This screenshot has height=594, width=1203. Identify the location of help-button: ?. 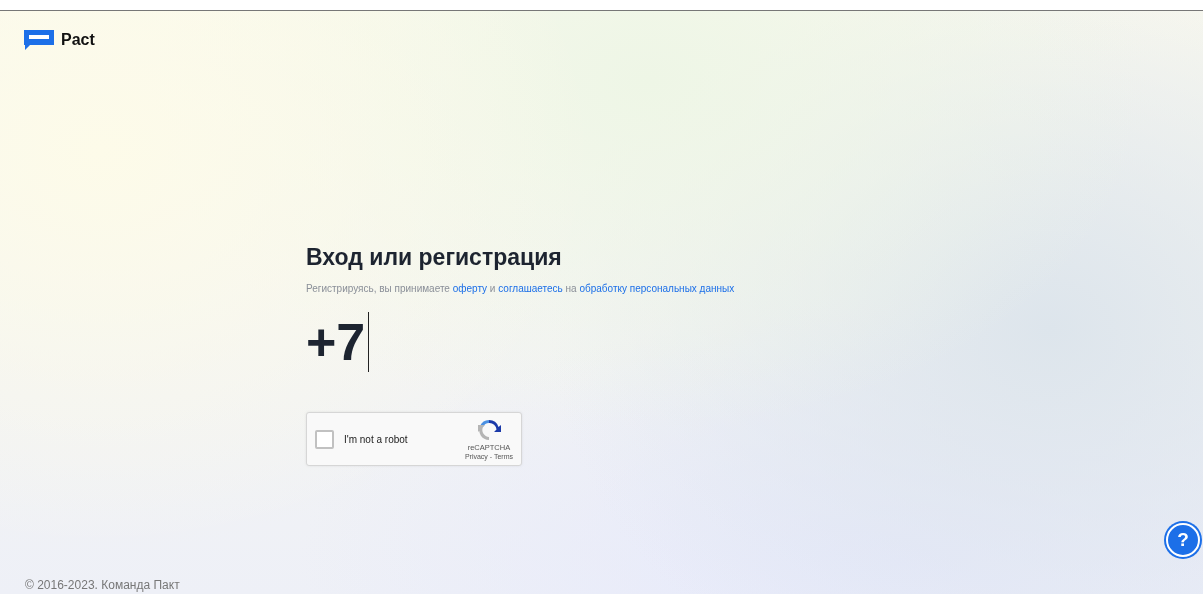
(1183, 540).